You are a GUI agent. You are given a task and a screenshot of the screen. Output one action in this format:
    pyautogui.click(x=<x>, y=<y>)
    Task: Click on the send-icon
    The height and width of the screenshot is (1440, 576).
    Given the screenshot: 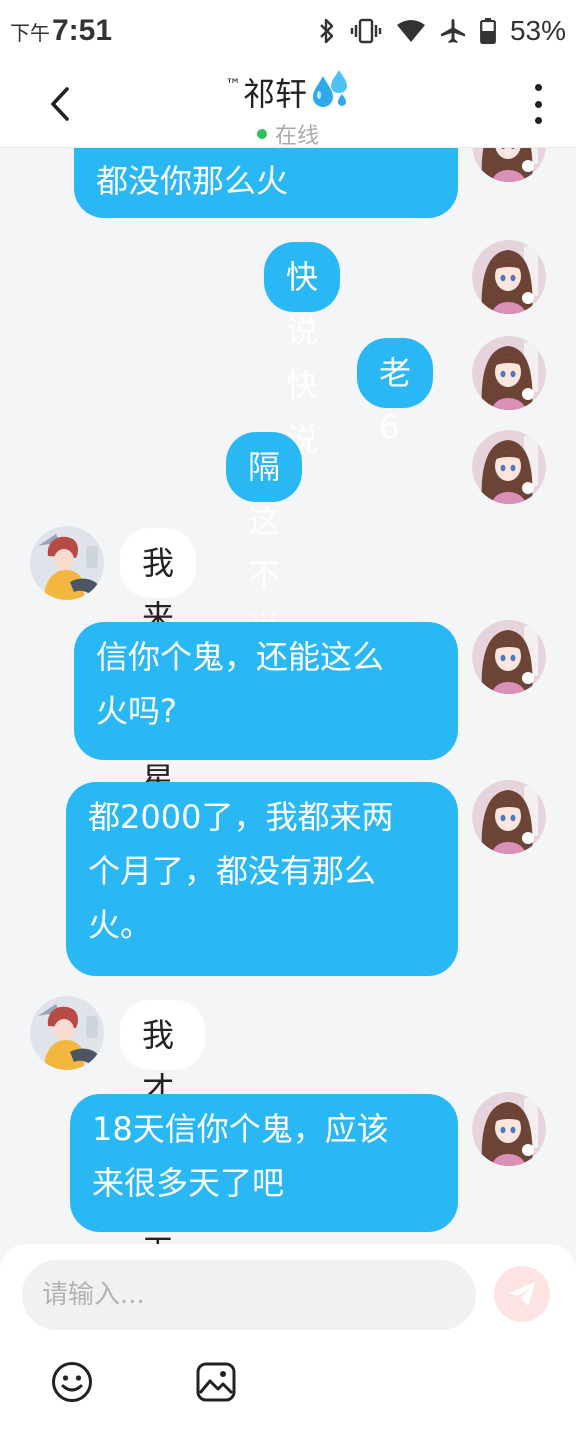 What is the action you would take?
    pyautogui.click(x=522, y=1294)
    